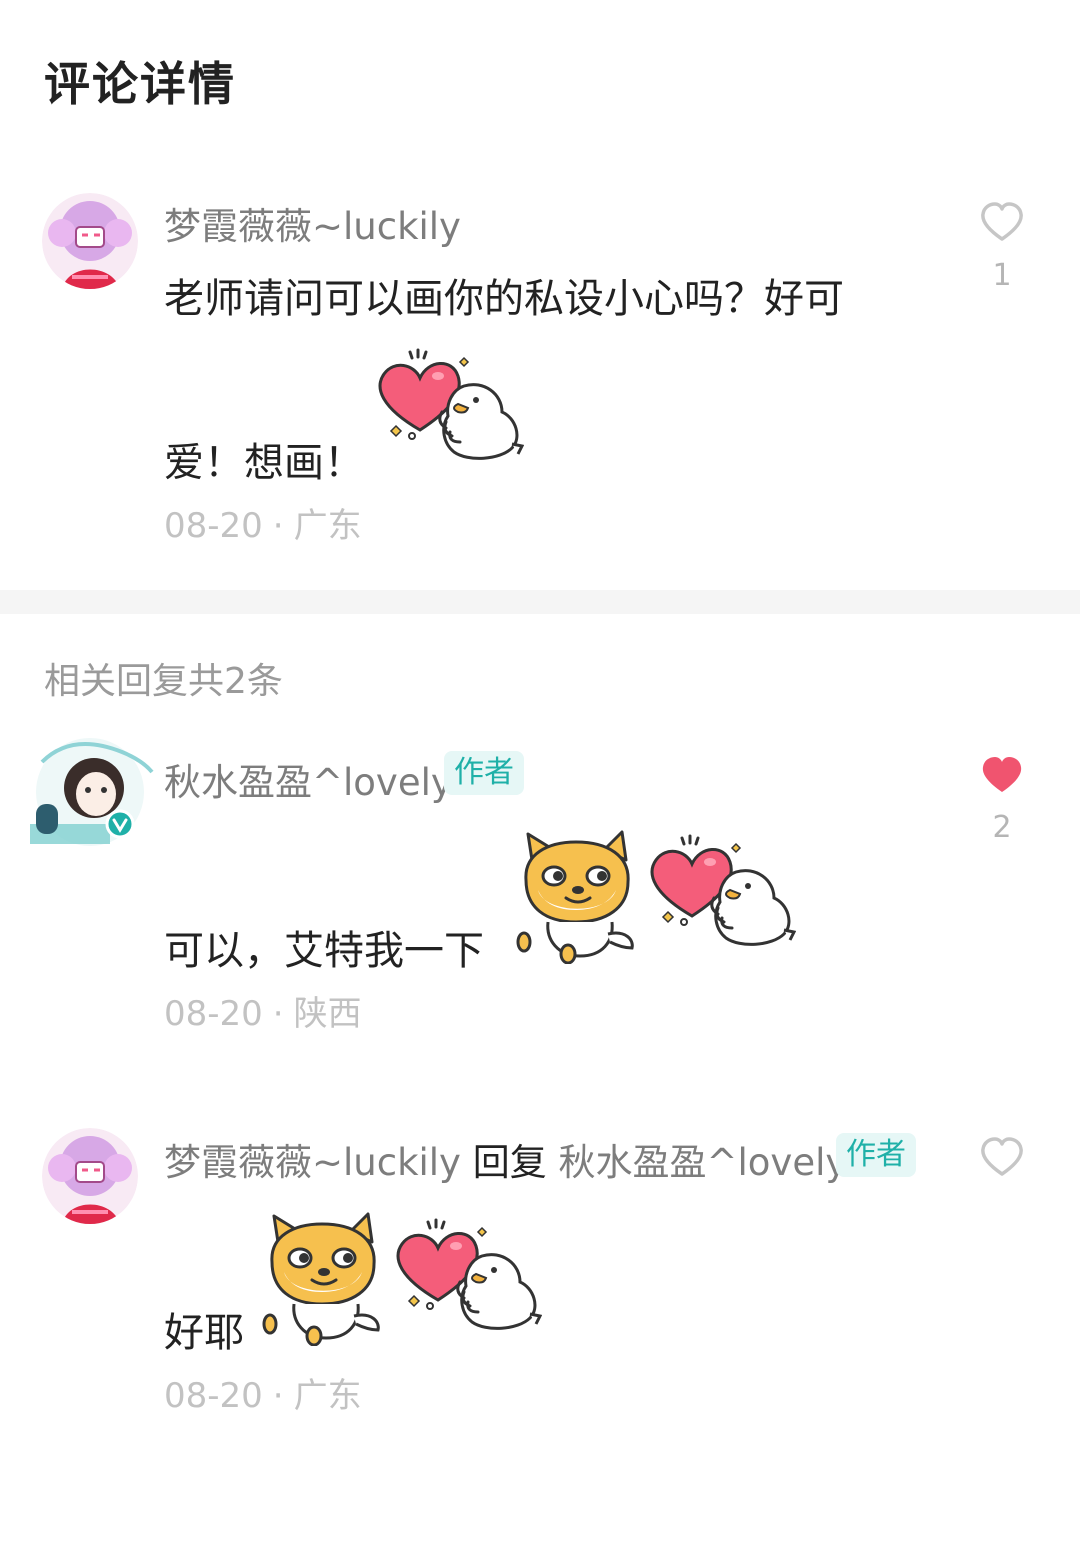 The image size is (1080, 1552). I want to click on comment-location: 广东, so click(327, 526).